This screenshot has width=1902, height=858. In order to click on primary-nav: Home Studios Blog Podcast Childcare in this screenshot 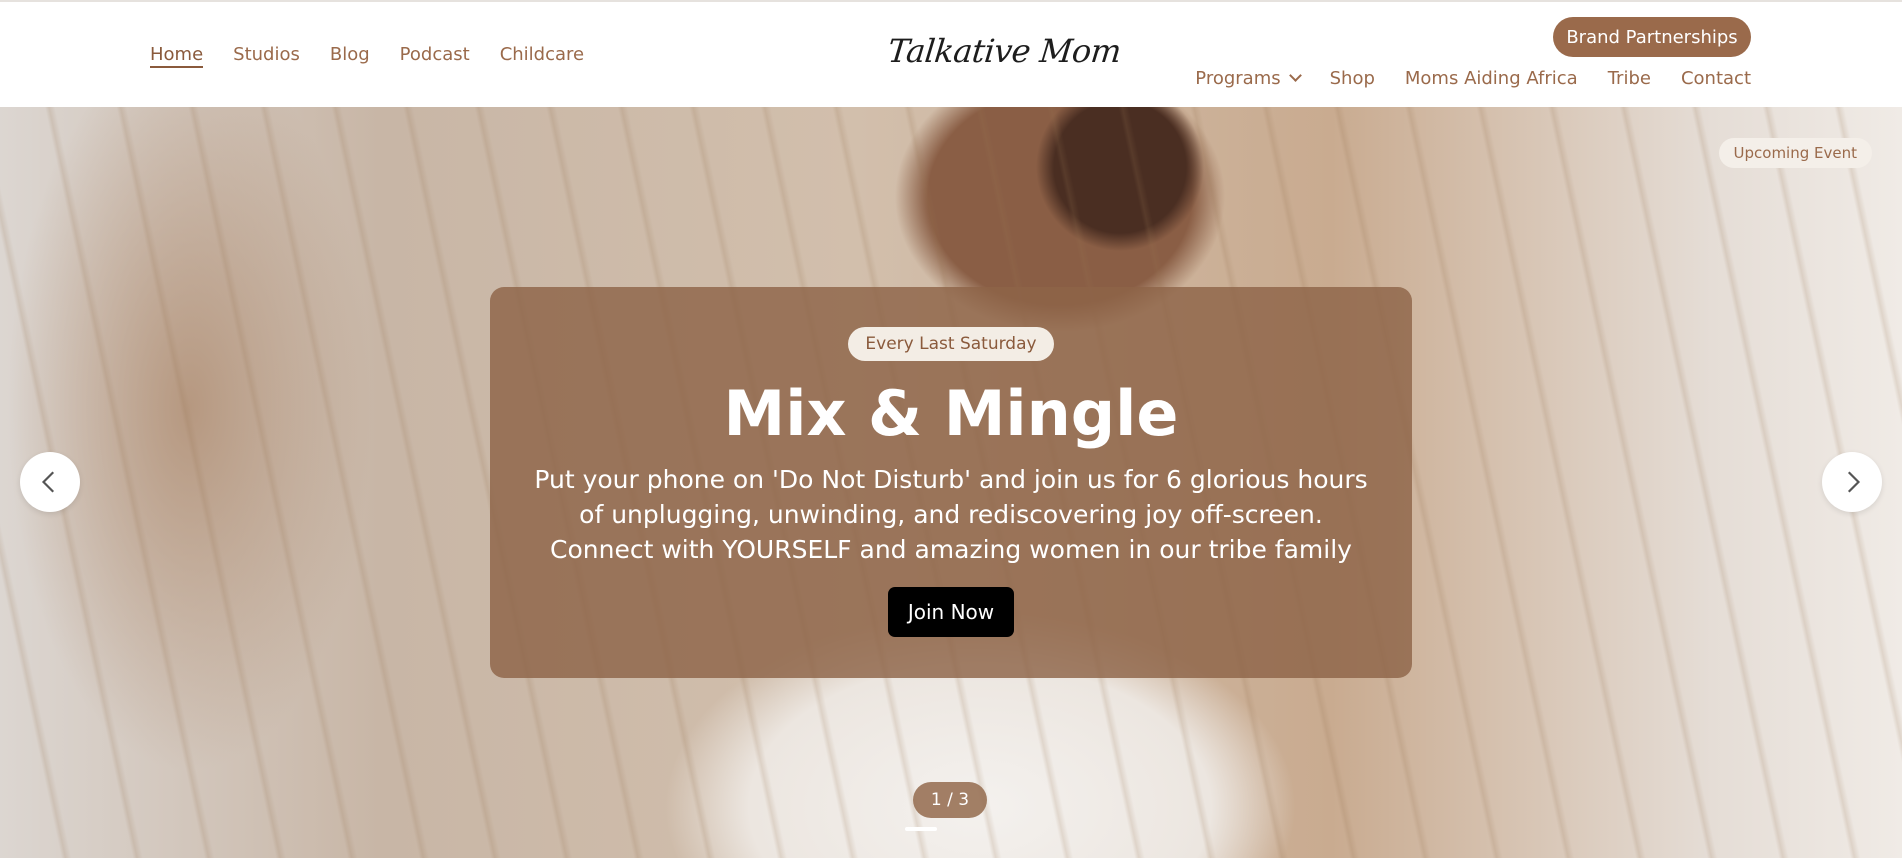, I will do `click(367, 56)`.